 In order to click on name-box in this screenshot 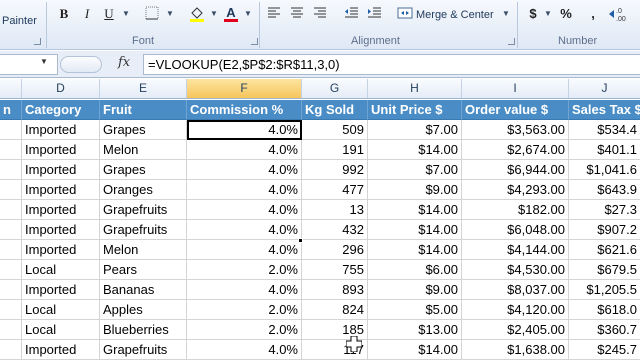, I will do `click(29, 64)`.